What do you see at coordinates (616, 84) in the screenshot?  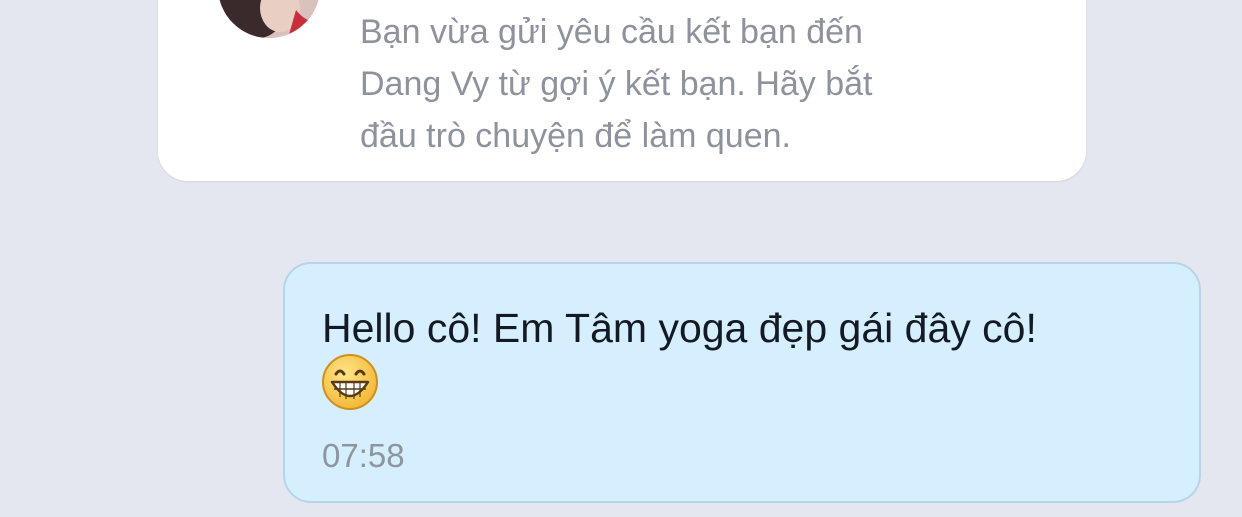 I see `notice-line: Dang Vy từ gợi ý kết bạn. Hãy bắt` at bounding box center [616, 84].